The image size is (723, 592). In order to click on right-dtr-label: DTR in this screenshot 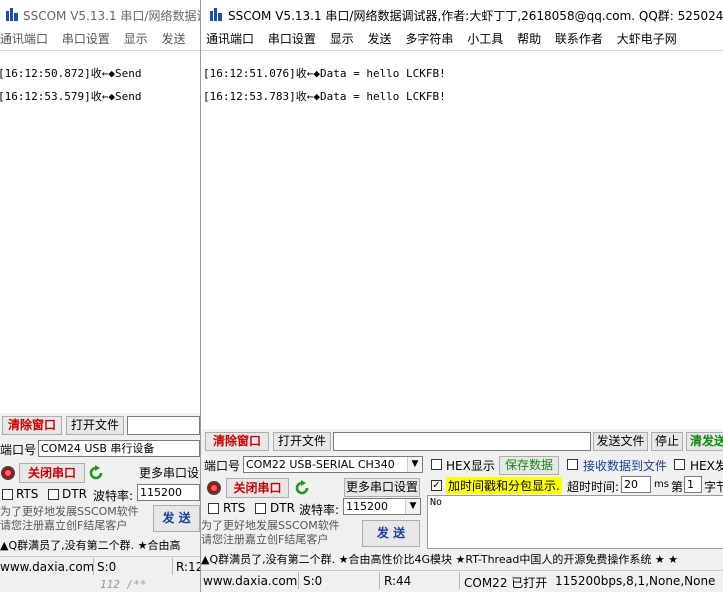, I will do `click(282, 508)`.